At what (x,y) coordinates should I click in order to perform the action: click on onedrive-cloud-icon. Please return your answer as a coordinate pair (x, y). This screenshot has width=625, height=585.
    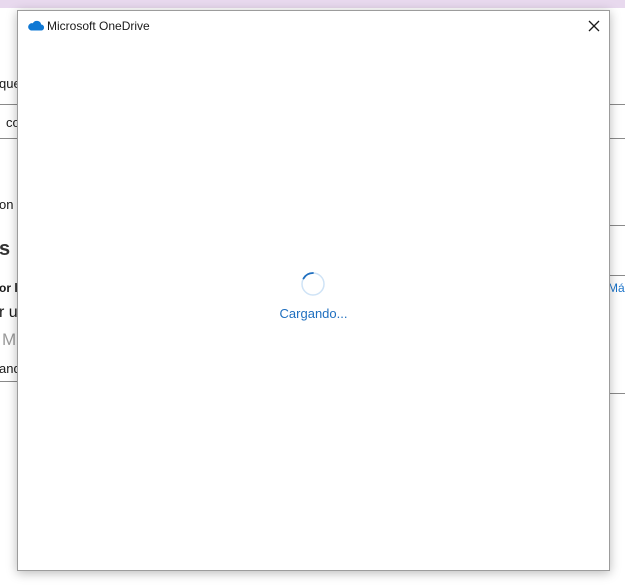
    Looking at the image, I should click on (36, 25).